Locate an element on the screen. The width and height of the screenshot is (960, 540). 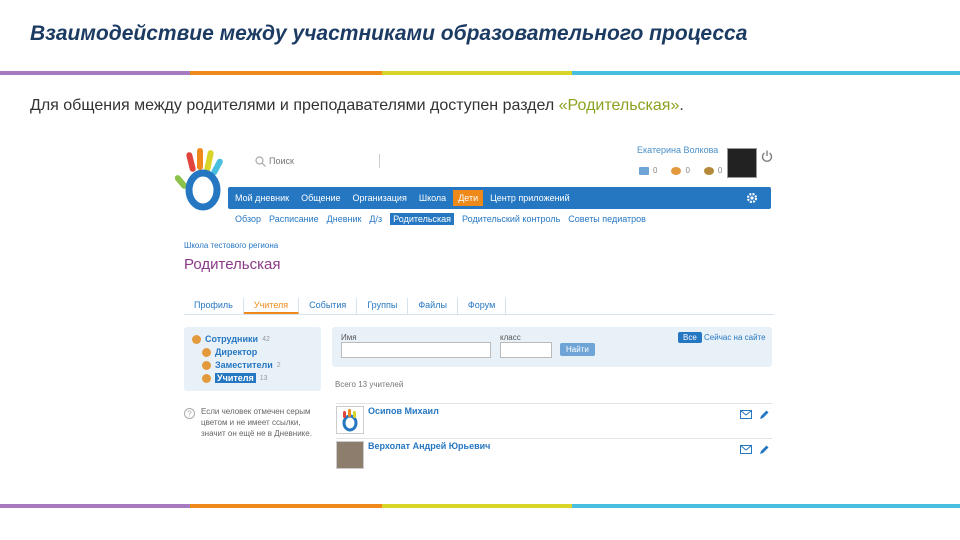
invites-count: 0 is located at coordinates (720, 170).